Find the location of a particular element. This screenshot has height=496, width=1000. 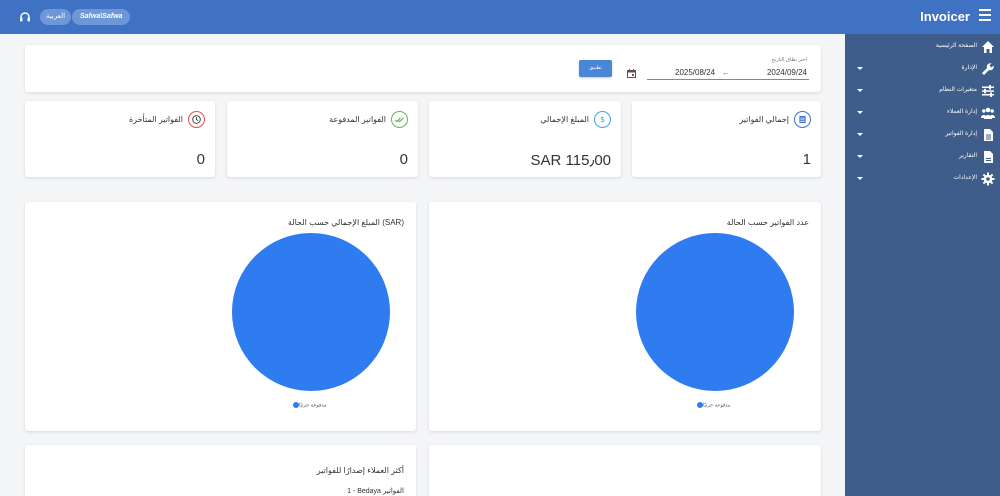

pie-chart-count is located at coordinates (715, 312).